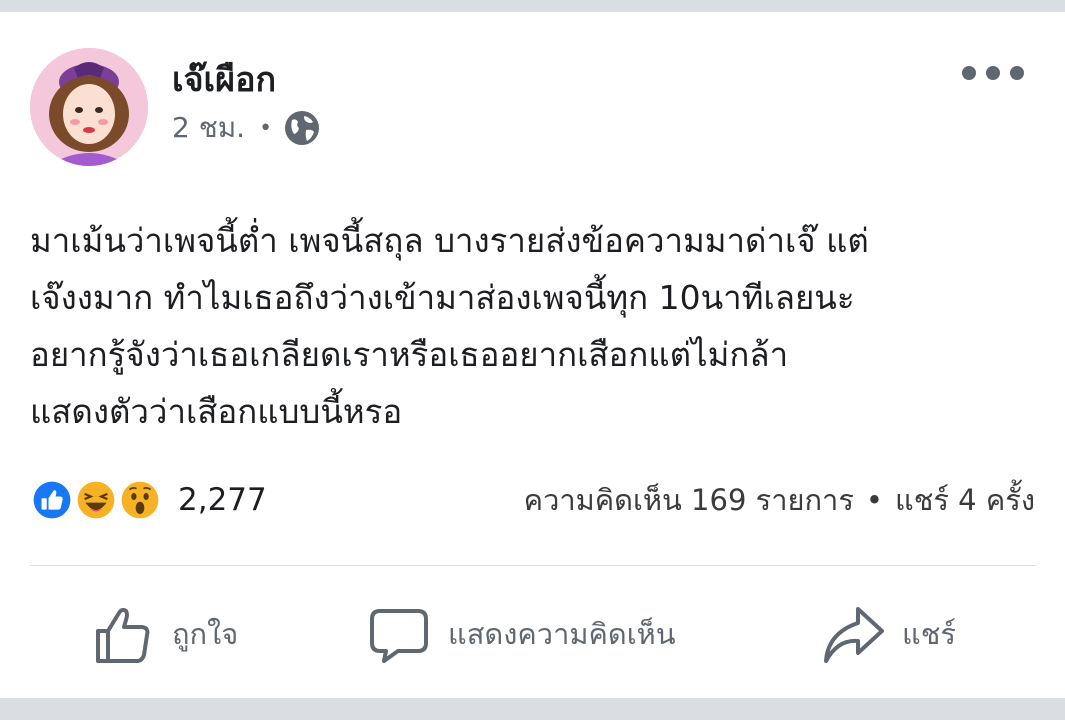  Describe the element at coordinates (96, 500) in the screenshot. I see `haha-icon` at that location.